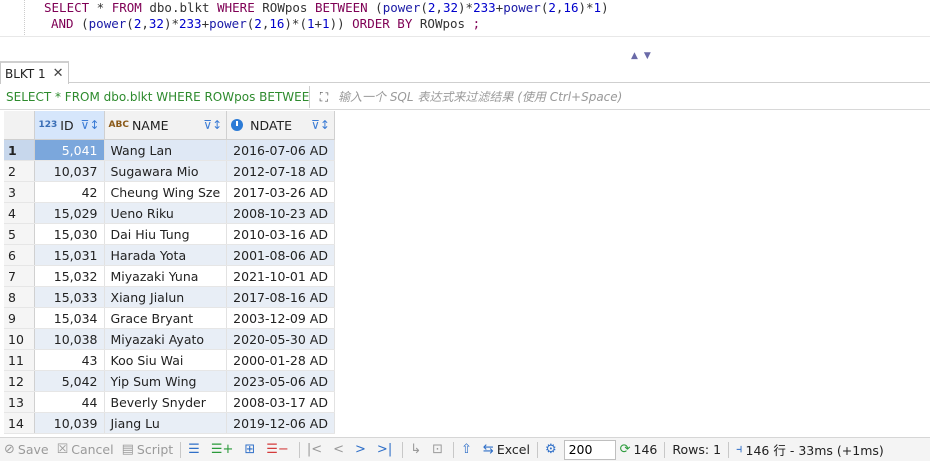 The width and height of the screenshot is (930, 461). I want to click on excel-button: ⇆ Excel, so click(506, 449).